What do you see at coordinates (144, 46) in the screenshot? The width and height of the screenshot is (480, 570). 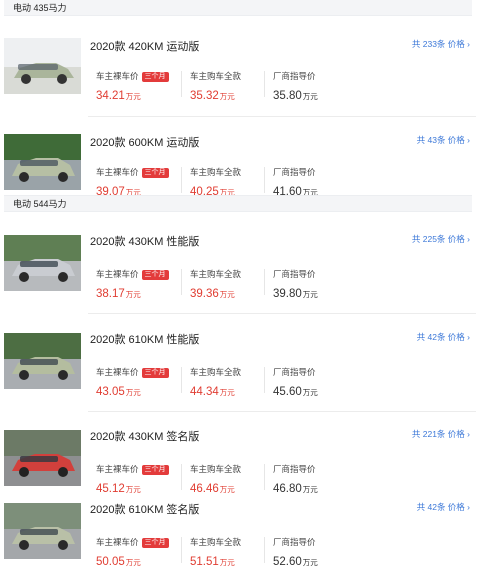 I see `trim-title: 2020款 420KM 运动版` at bounding box center [144, 46].